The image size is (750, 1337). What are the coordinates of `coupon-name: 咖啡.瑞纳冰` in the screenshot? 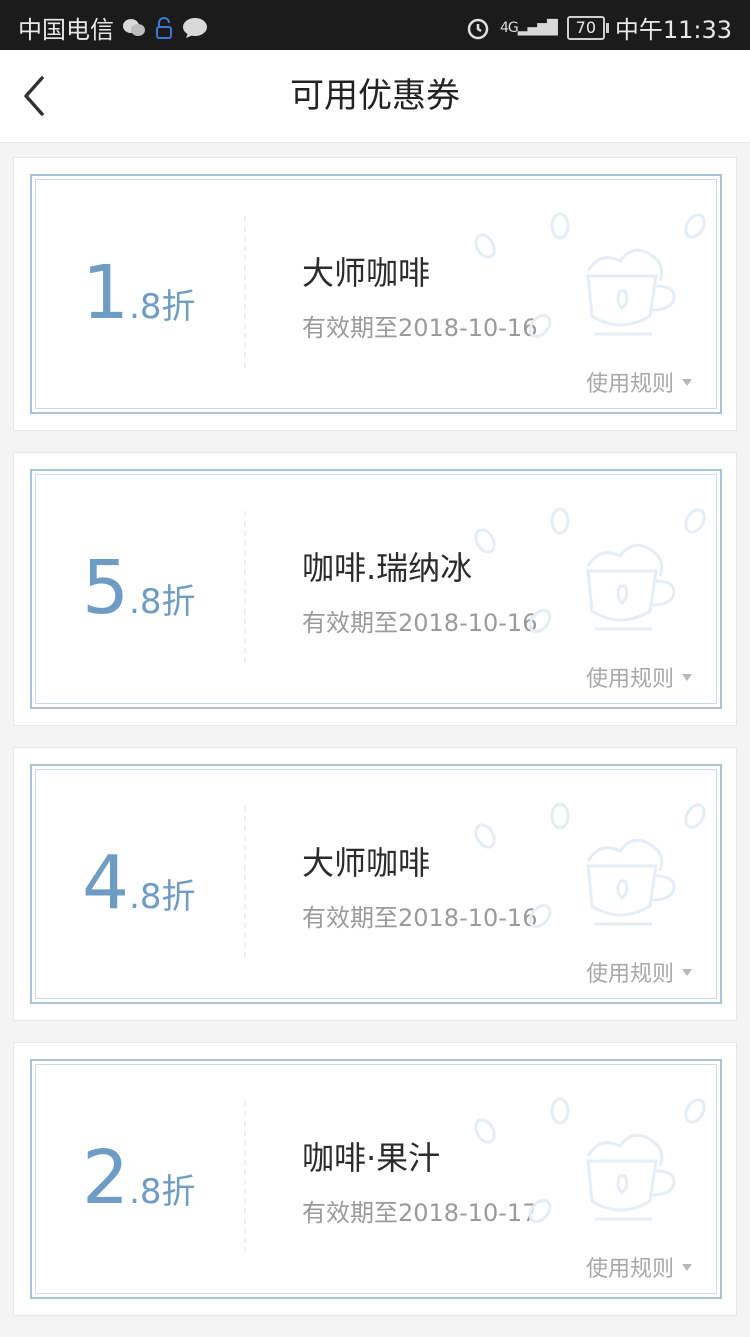 It's located at (387, 568).